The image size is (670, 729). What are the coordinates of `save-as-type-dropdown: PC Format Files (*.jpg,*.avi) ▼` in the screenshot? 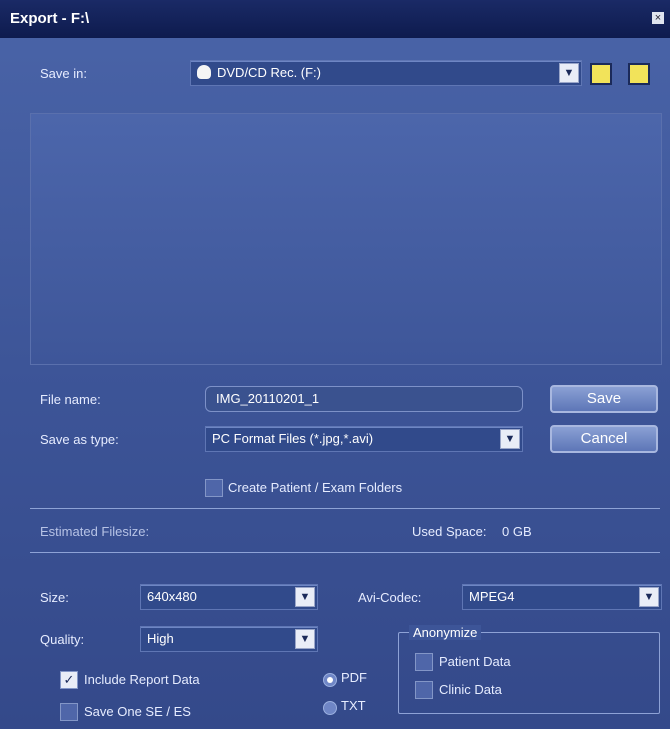 It's located at (364, 439).